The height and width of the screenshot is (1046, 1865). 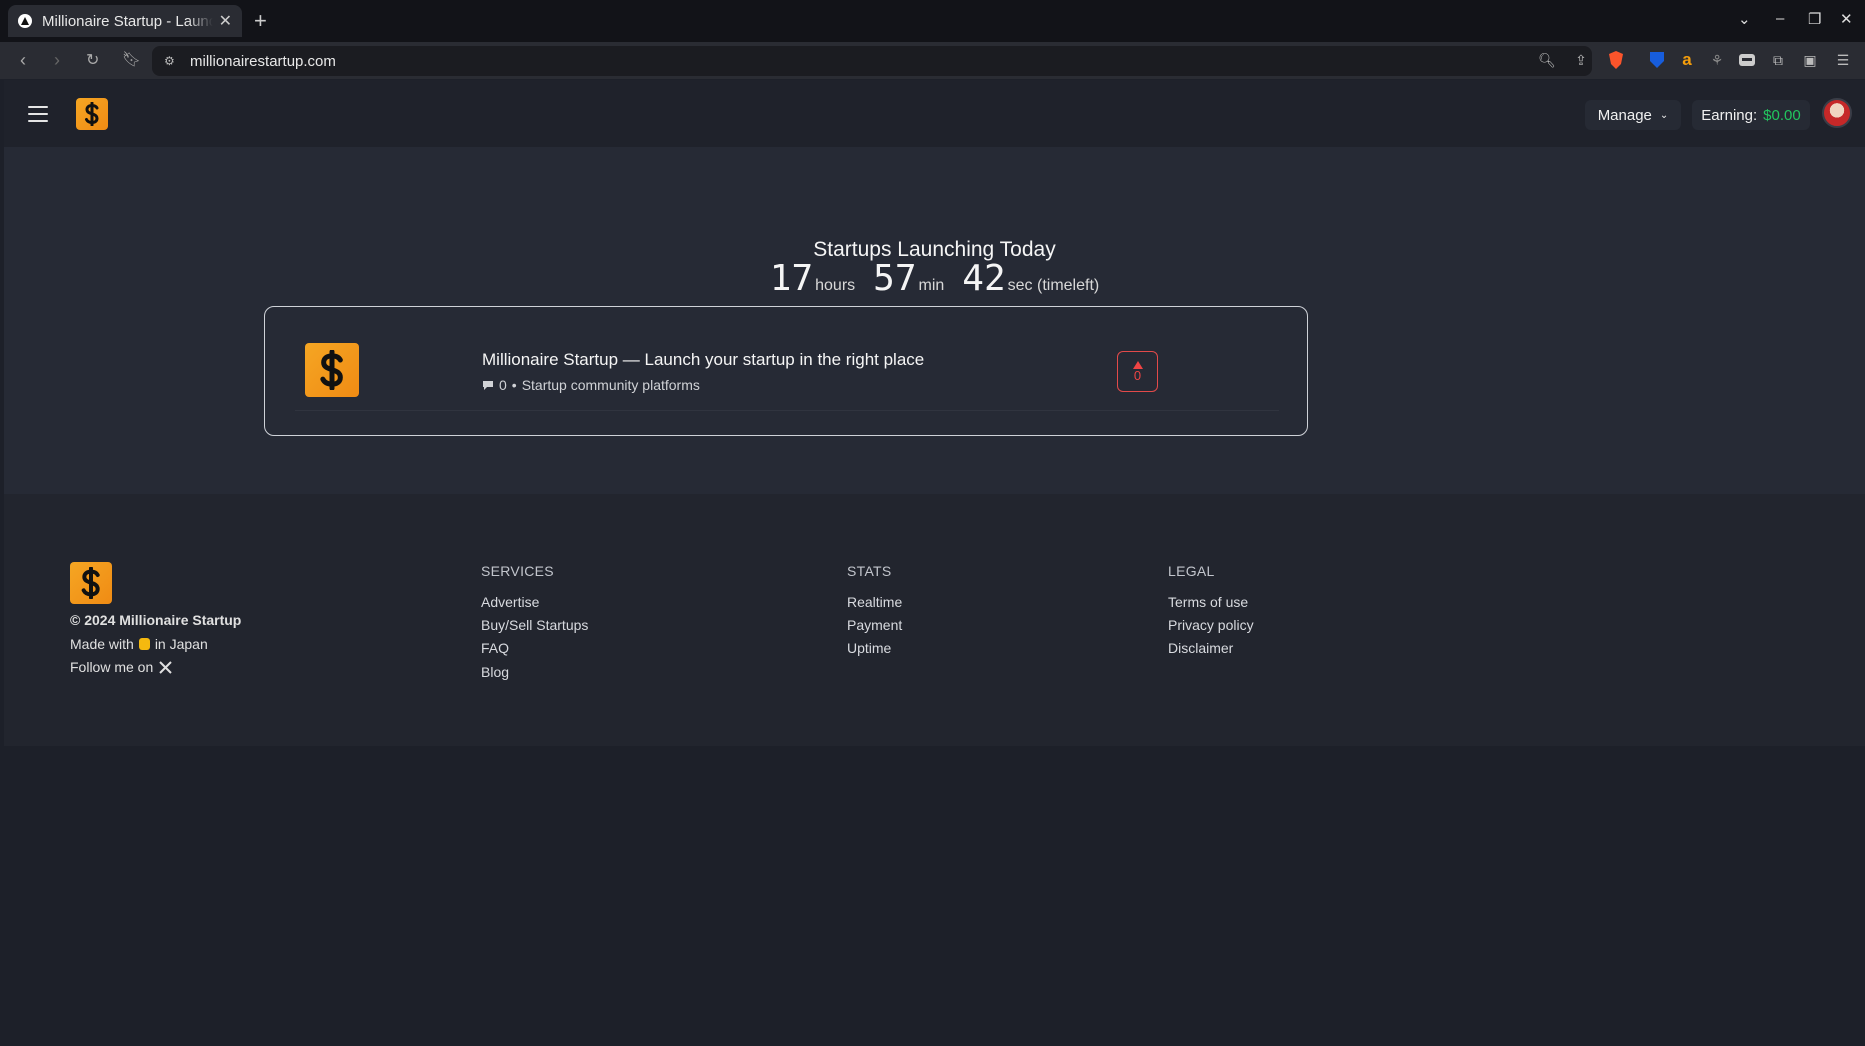 What do you see at coordinates (1208, 602) in the screenshot?
I see `footer-link-terms: Terms of use` at bounding box center [1208, 602].